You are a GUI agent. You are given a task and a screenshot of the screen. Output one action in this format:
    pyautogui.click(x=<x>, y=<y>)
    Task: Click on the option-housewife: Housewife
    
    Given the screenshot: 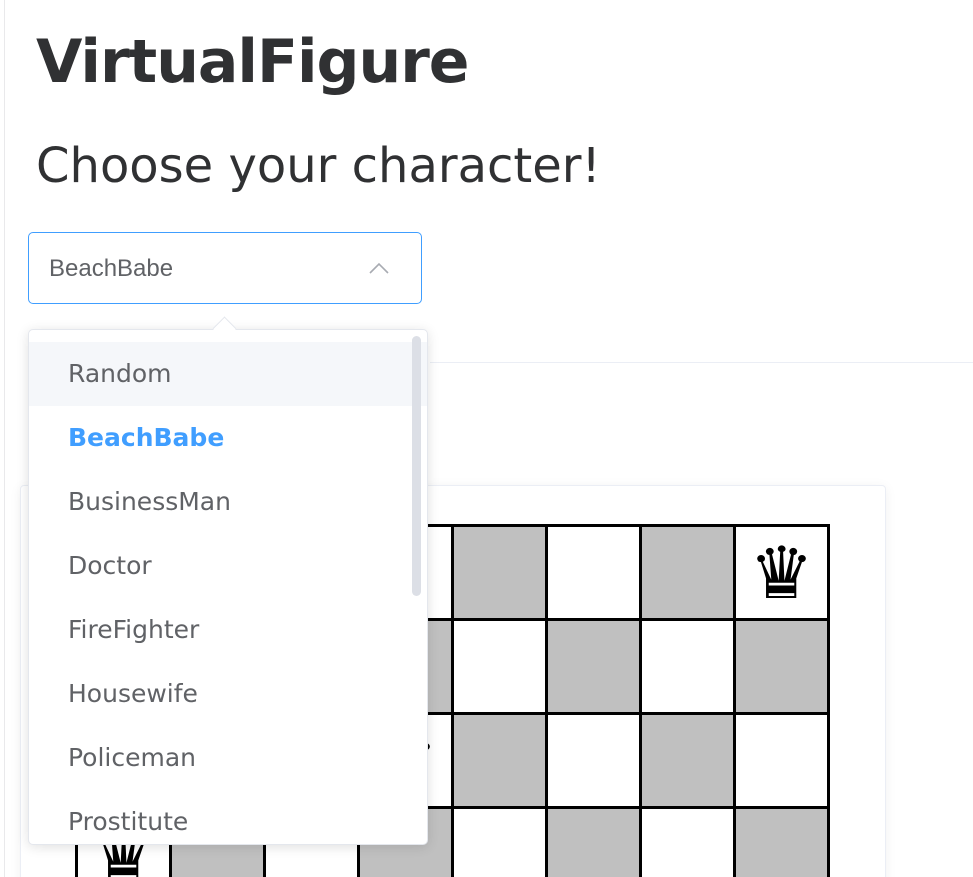 What is the action you would take?
    pyautogui.click(x=228, y=694)
    